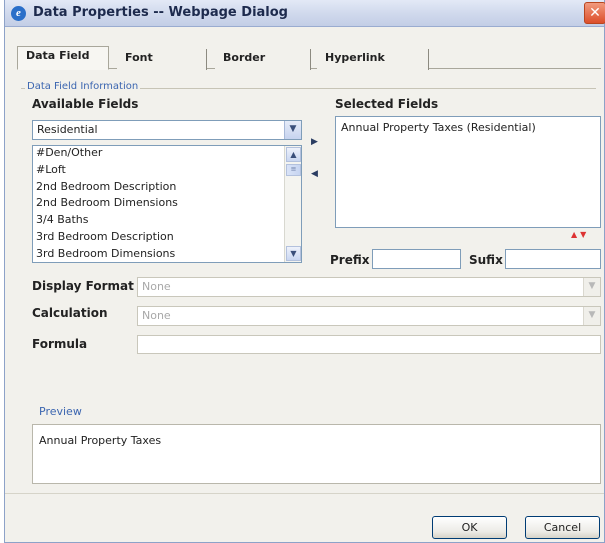 The height and width of the screenshot is (543, 605). What do you see at coordinates (293, 170) in the screenshot?
I see `scroll-thumb: ≡` at bounding box center [293, 170].